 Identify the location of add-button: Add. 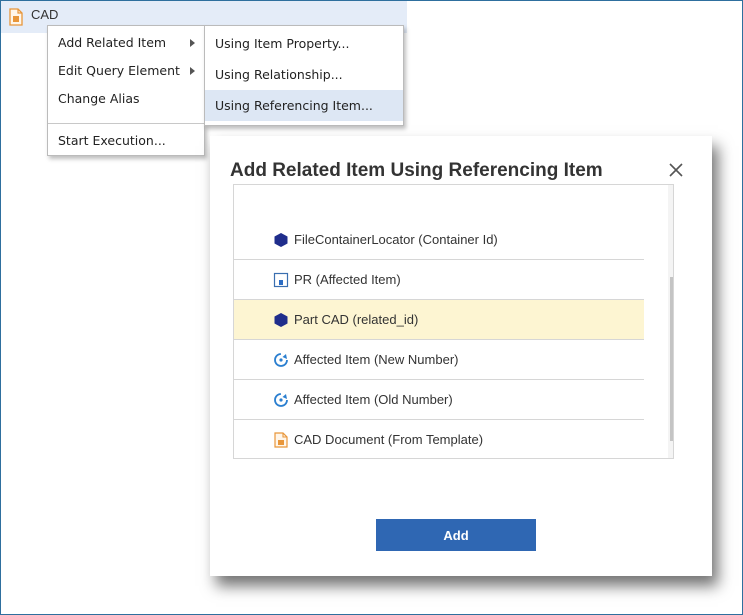
(456, 535).